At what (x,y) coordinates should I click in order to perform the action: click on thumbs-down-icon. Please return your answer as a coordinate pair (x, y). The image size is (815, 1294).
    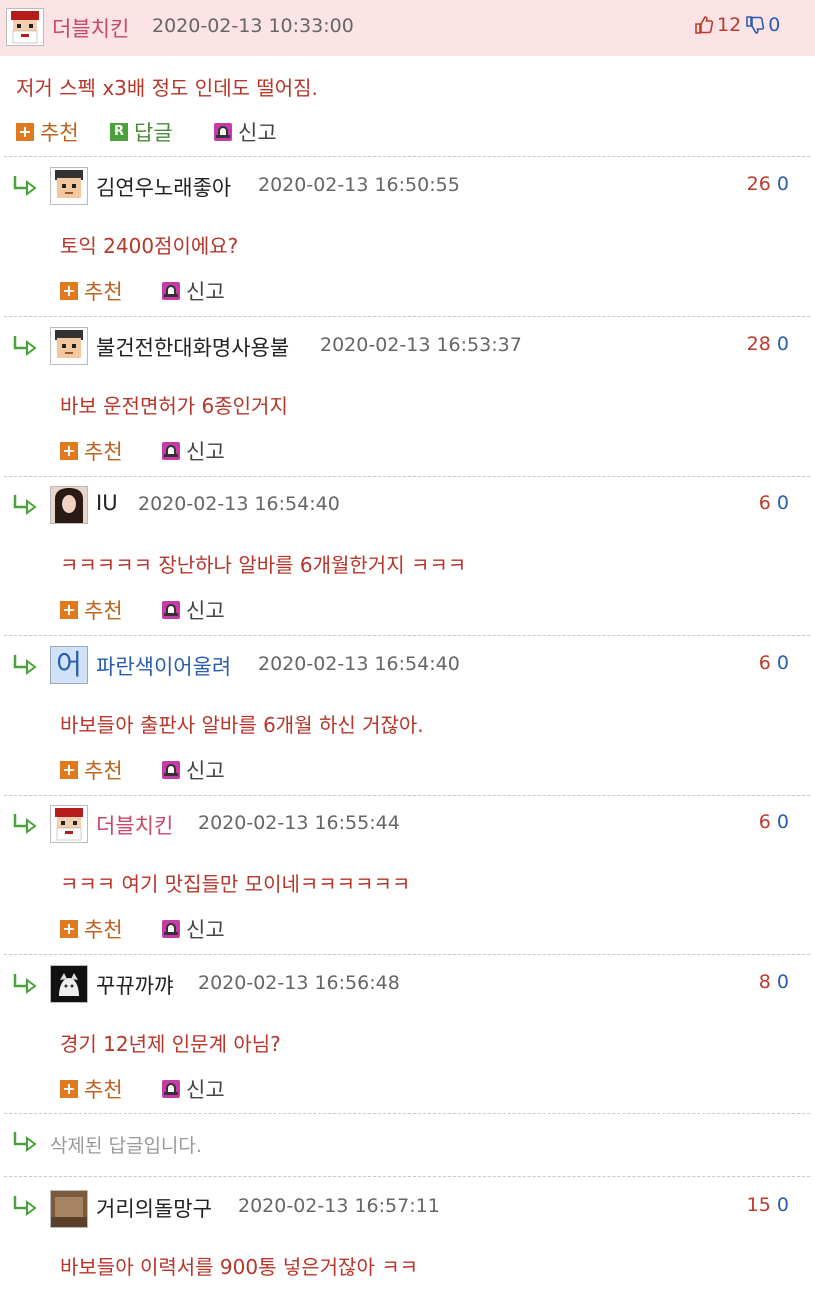
    Looking at the image, I should click on (755, 25).